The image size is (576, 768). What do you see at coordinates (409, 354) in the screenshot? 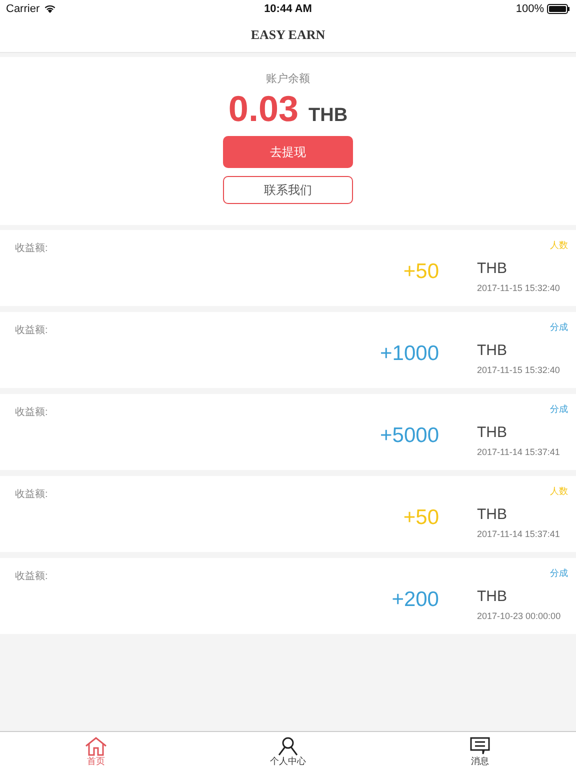
I see `earnings-amount: +1000` at bounding box center [409, 354].